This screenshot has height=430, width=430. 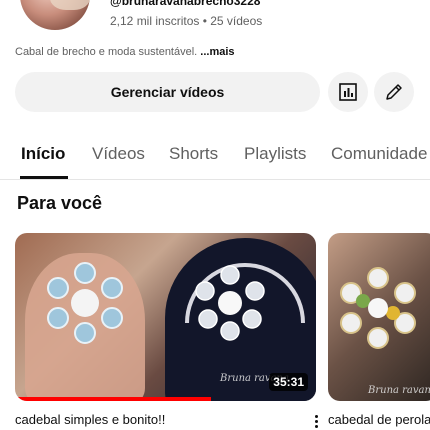 I want to click on tab-inicio: Início, so click(x=43, y=154).